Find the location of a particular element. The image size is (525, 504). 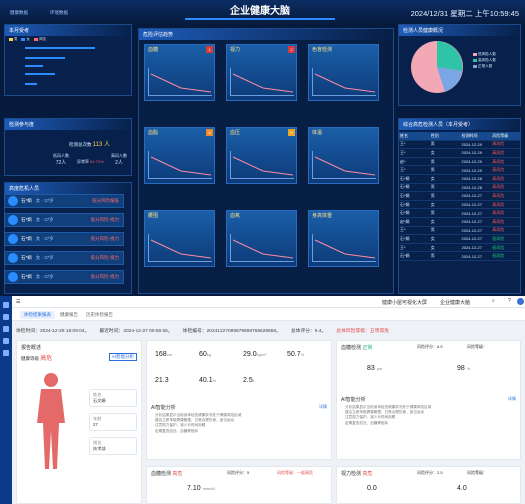

menu-toggle-icon: ☰ is located at coordinates (18, 302).